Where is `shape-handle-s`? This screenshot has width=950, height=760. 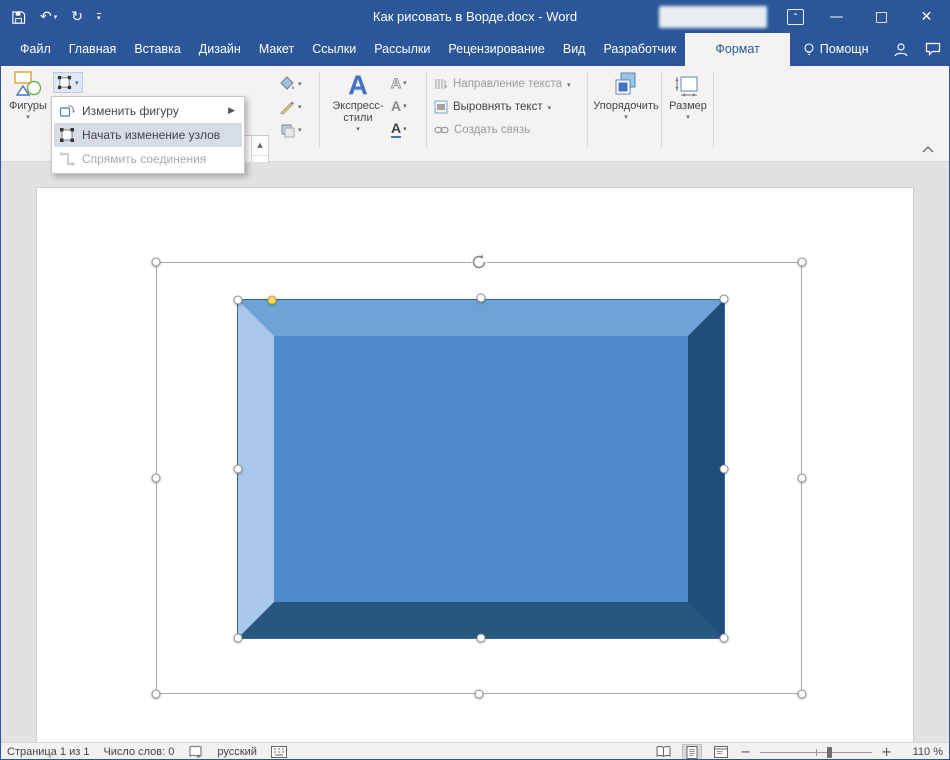
shape-handle-s is located at coordinates (481, 638).